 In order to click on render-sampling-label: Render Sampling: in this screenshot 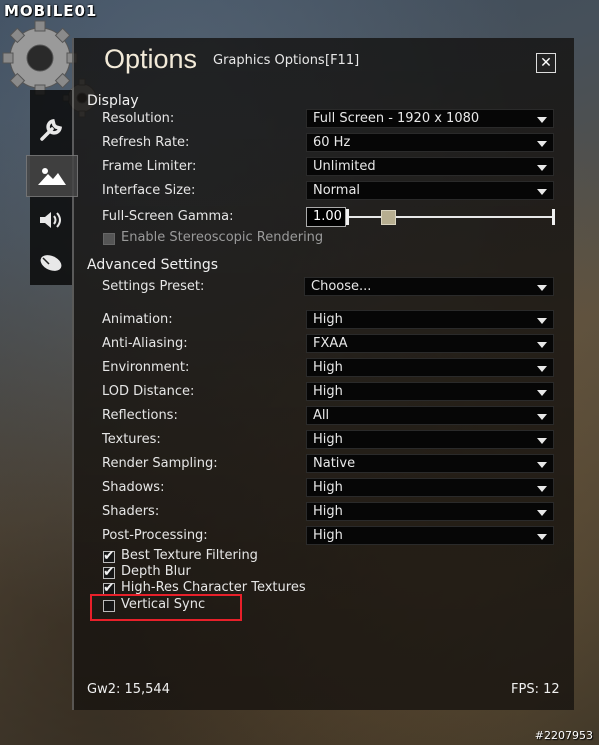, I will do `click(160, 463)`.